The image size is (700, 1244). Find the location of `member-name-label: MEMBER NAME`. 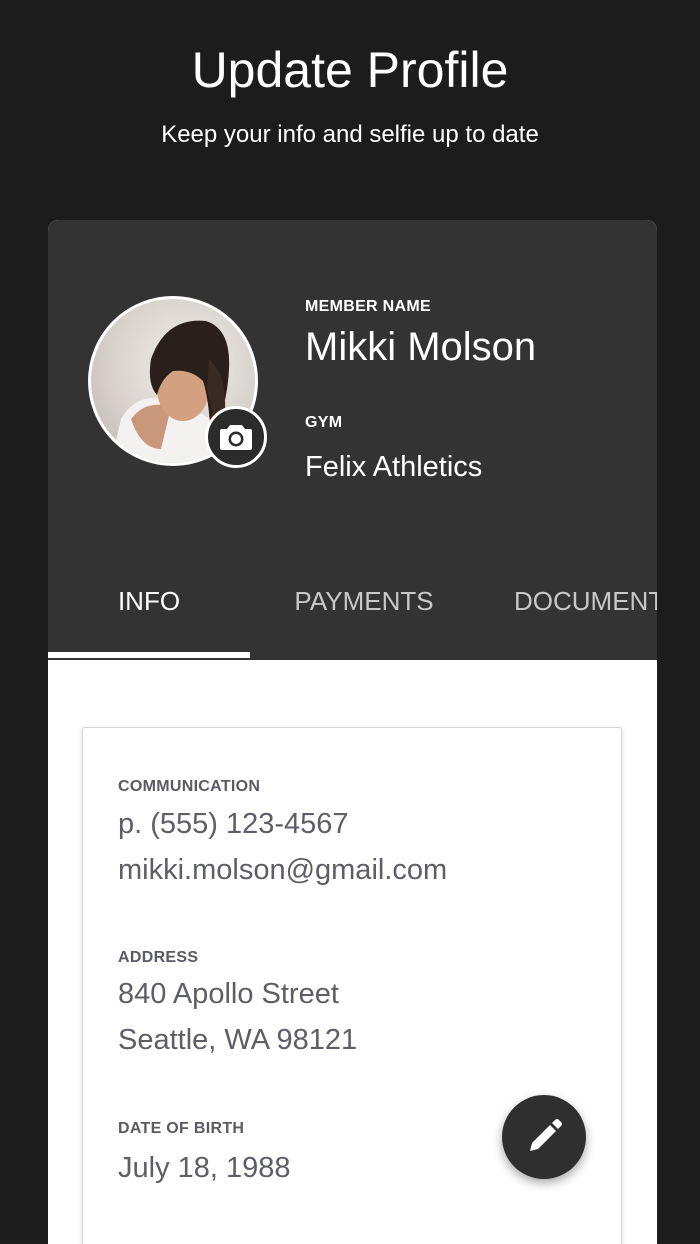

member-name-label: MEMBER NAME is located at coordinates (368, 306).